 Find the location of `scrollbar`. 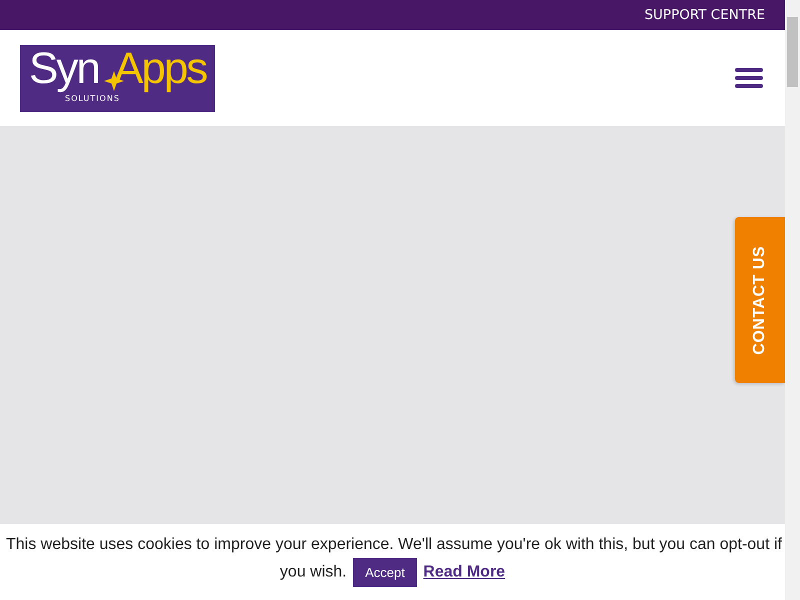

scrollbar is located at coordinates (792, 300).